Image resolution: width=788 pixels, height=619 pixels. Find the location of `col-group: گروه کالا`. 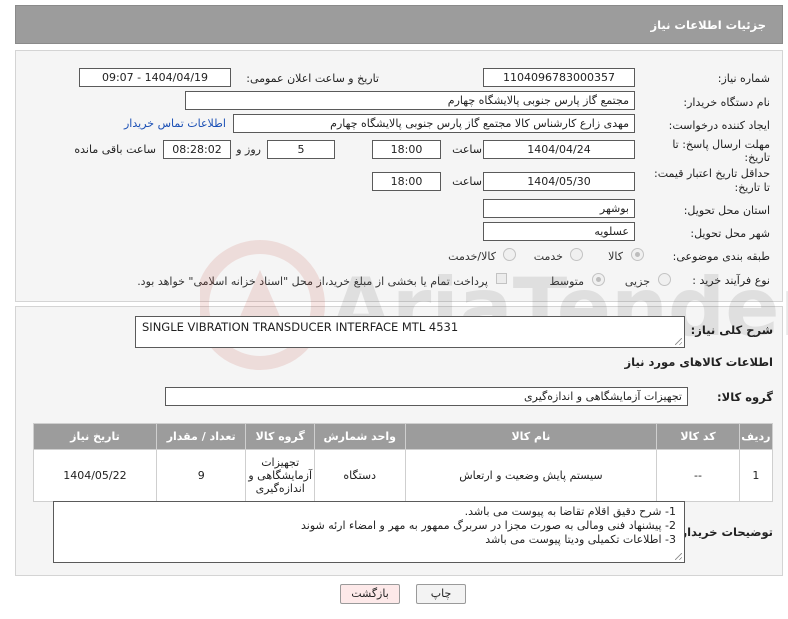

col-group: گروه کالا is located at coordinates (280, 436).